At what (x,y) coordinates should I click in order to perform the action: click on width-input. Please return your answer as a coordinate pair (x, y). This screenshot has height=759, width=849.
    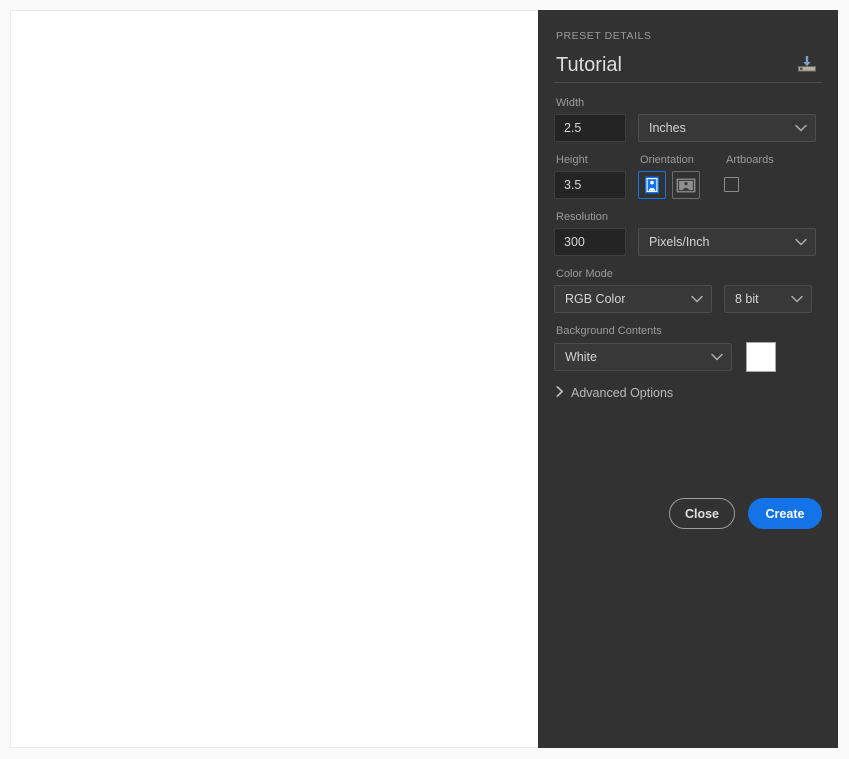
    Looking at the image, I should click on (590, 128).